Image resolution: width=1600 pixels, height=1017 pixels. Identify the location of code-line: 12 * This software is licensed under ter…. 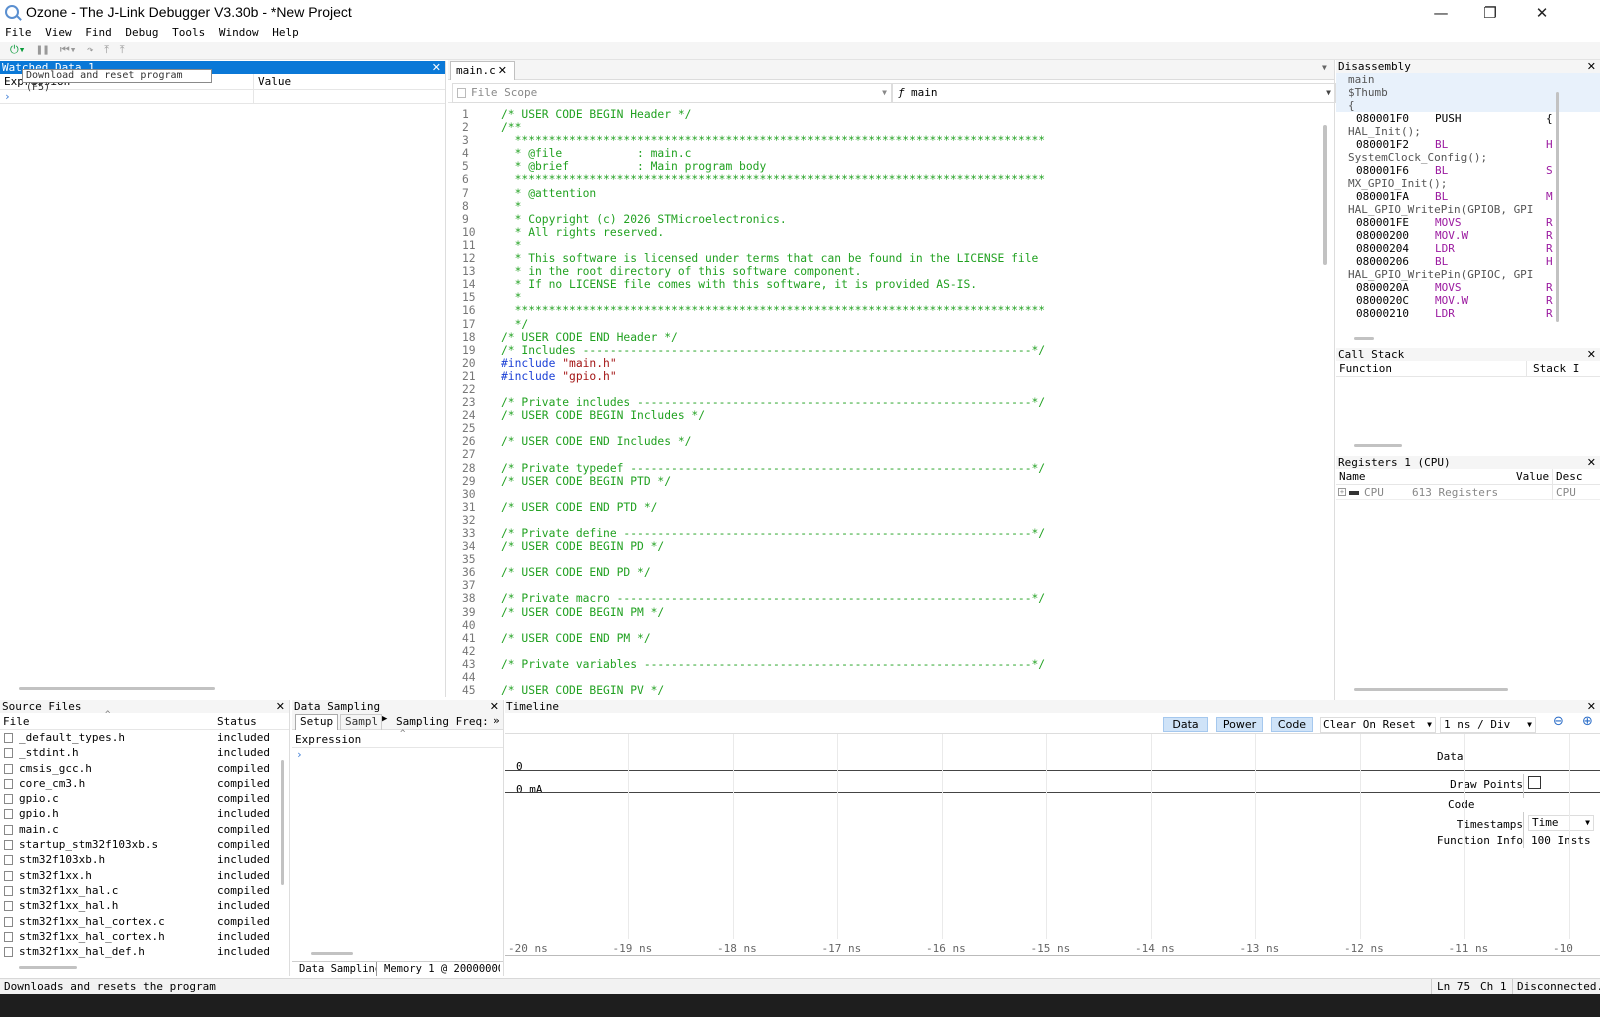
(884, 258).